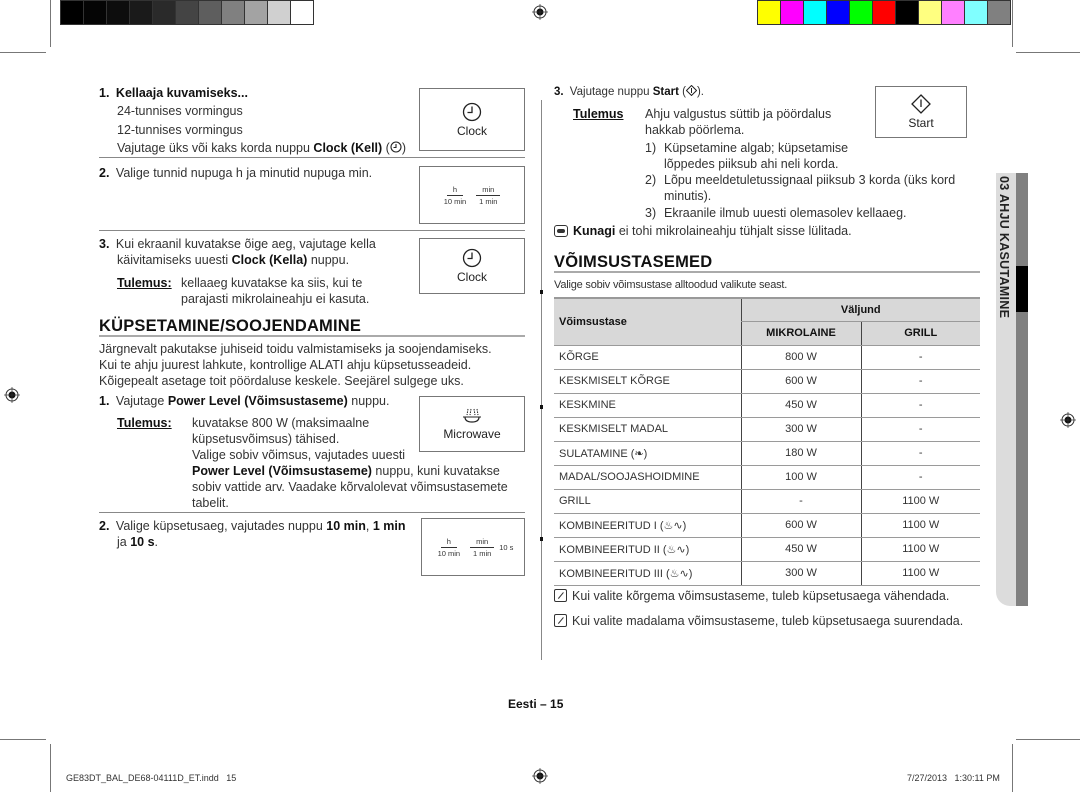  I want to click on time-keys-illustration: h 10 min min 1 min, so click(472, 195).